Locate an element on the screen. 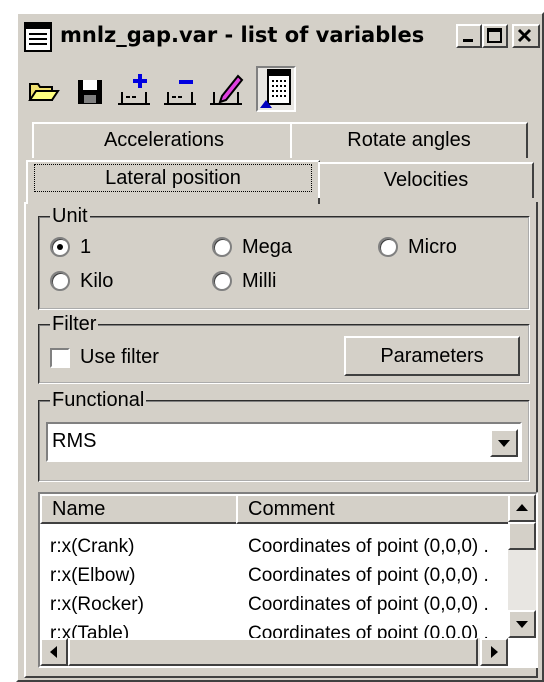 This screenshot has height=682, width=544. remove-variable-icon is located at coordinates (180, 92).